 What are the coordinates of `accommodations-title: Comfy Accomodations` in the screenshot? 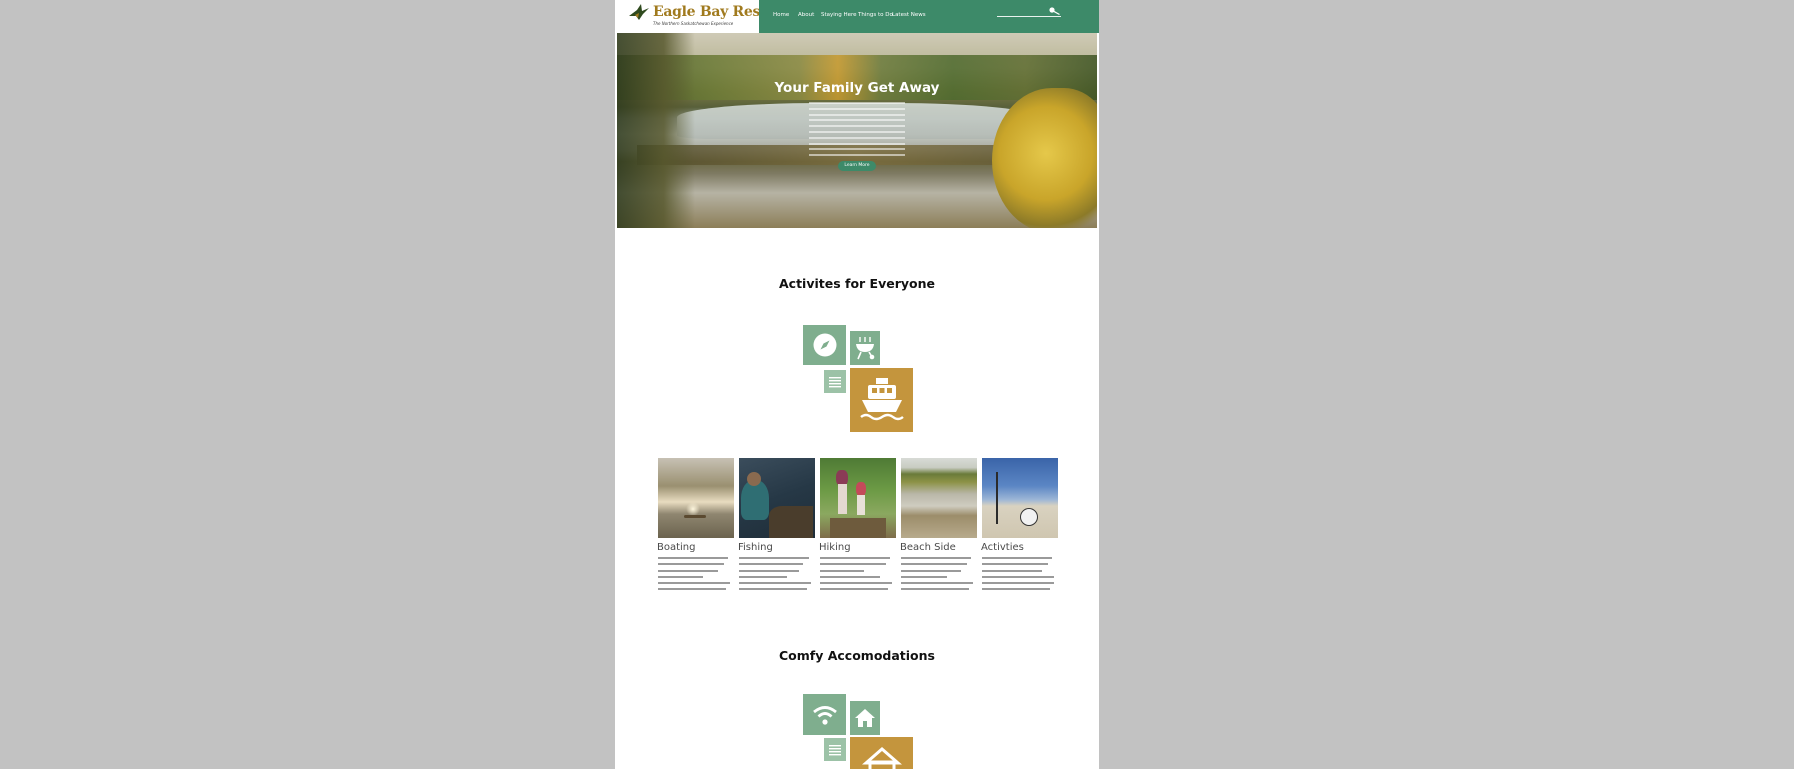 It's located at (857, 655).